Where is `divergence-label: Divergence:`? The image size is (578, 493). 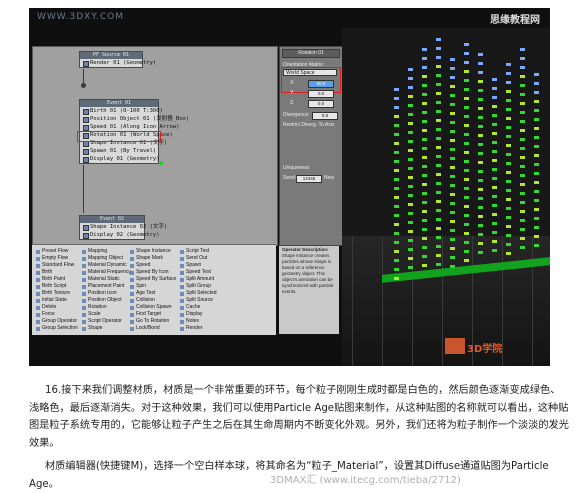
divergence-label: Divergence: is located at coordinates (296, 115).